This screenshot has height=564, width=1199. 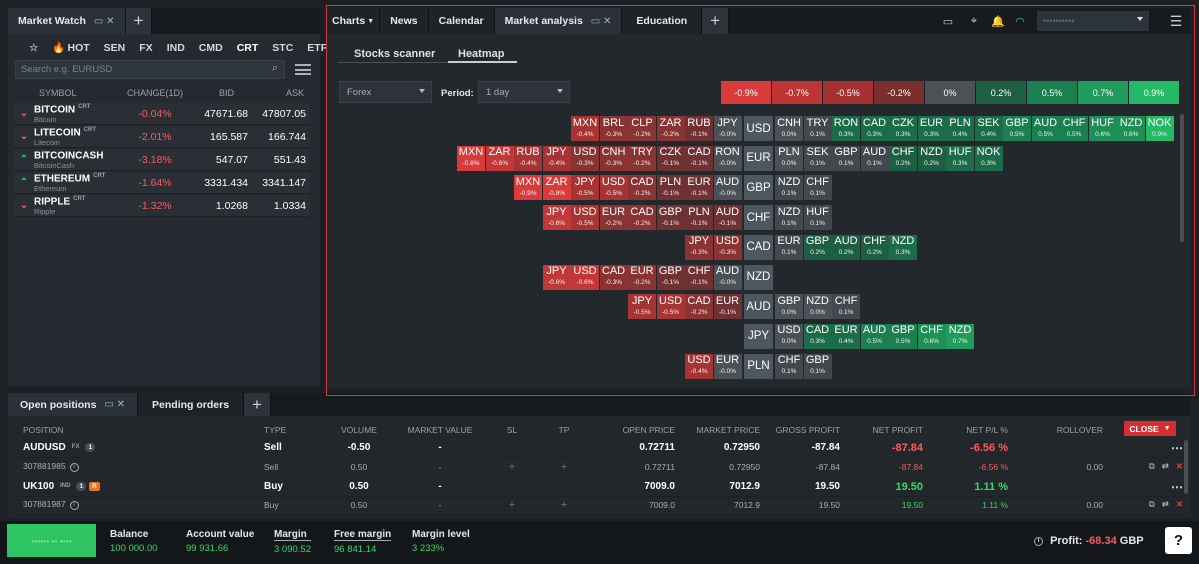 I want to click on heatmap-cell: AUD 0.2%, so click(x=846, y=247).